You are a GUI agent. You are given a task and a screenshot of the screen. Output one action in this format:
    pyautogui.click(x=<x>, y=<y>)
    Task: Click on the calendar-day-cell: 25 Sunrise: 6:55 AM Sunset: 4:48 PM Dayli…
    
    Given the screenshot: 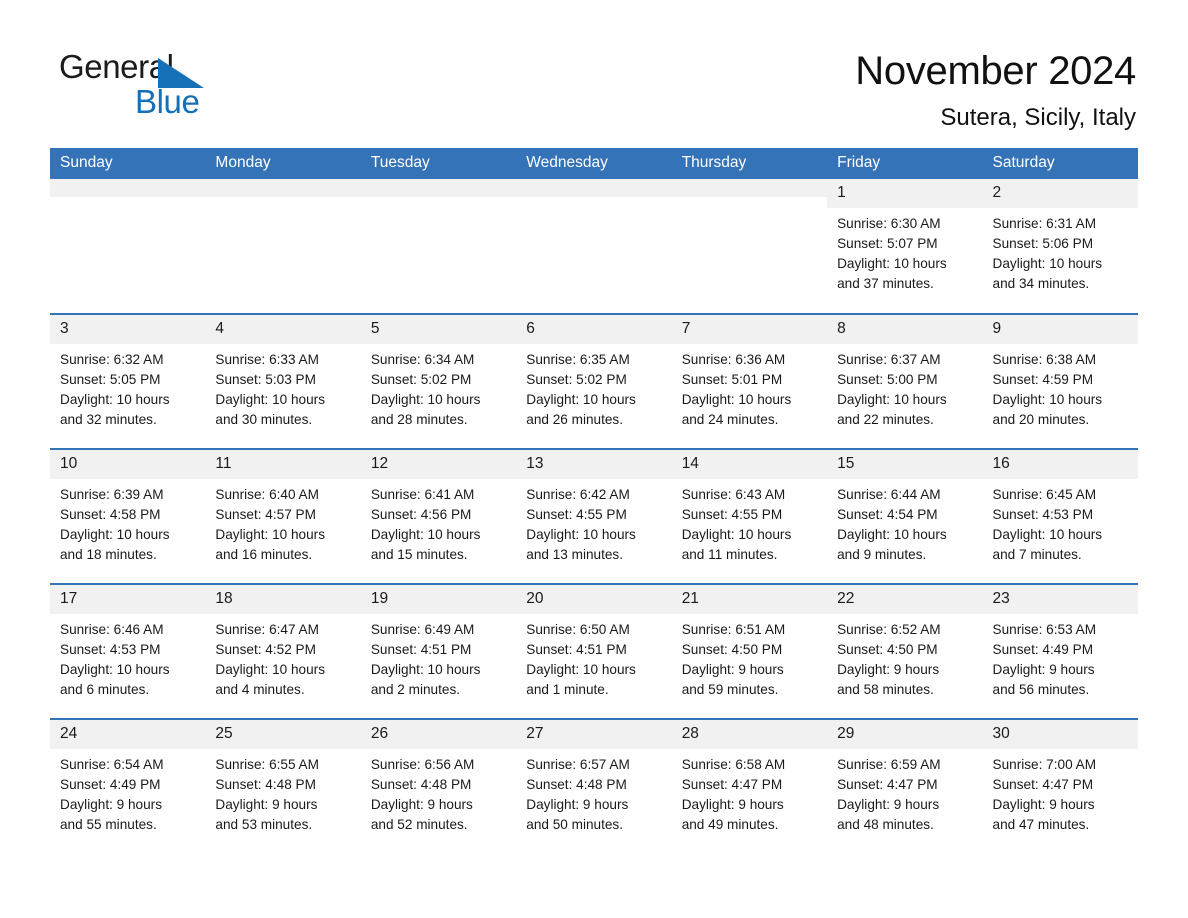 What is the action you would take?
    pyautogui.click(x=283, y=786)
    